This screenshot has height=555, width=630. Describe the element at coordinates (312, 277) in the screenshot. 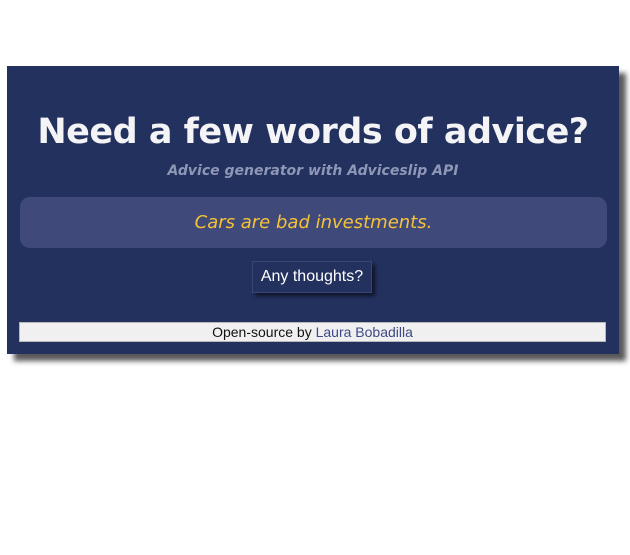

I see `any-thoughts-button: Any thoughts?` at that location.